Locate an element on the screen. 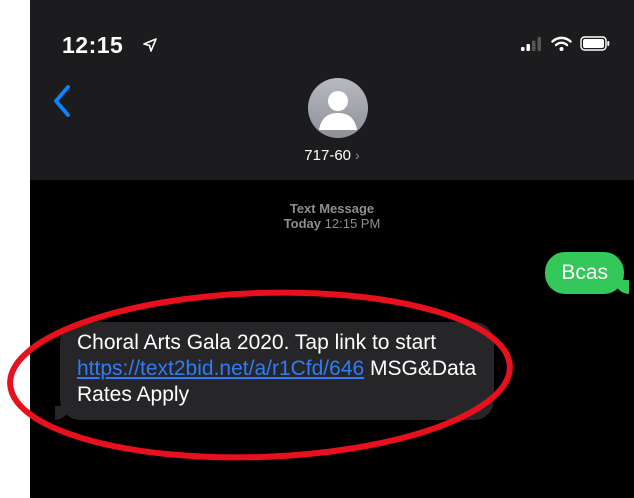 The height and width of the screenshot is (498, 634). signal-icon is located at coordinates (531, 43).